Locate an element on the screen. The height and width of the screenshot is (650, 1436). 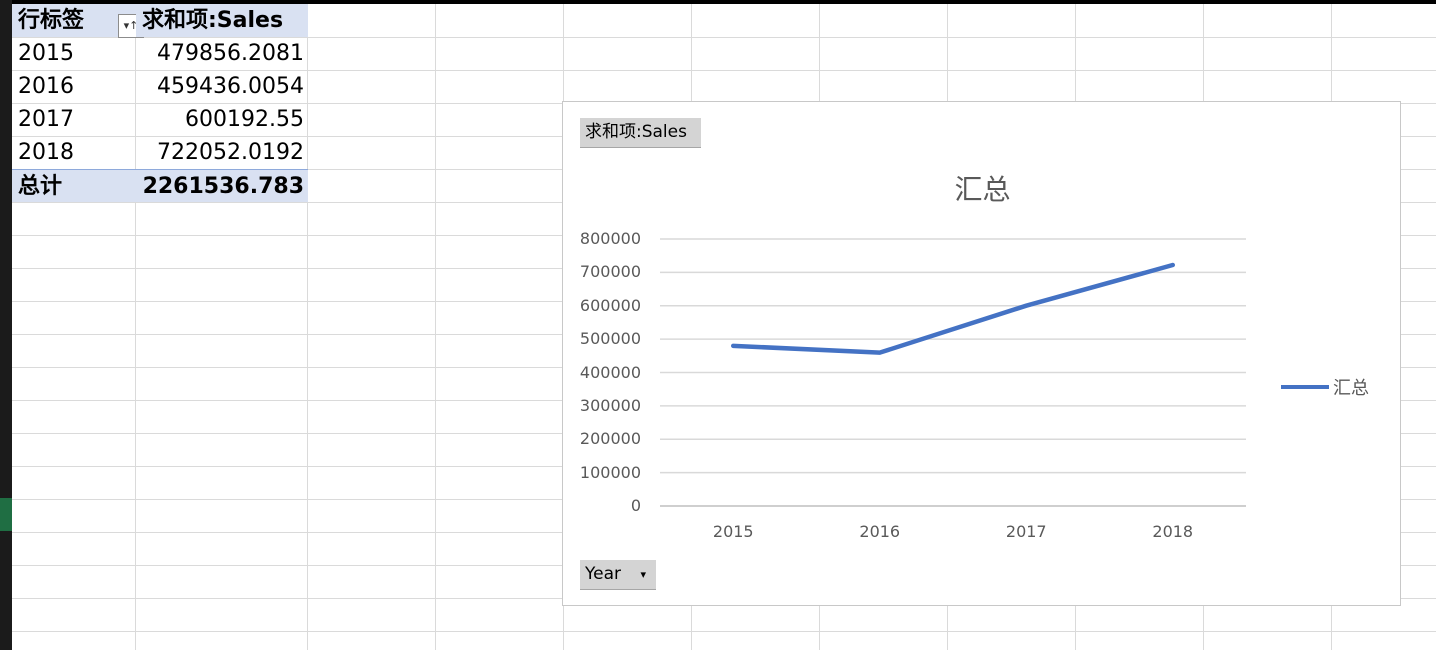
axis-field-button: Year ▾ is located at coordinates (618, 575).